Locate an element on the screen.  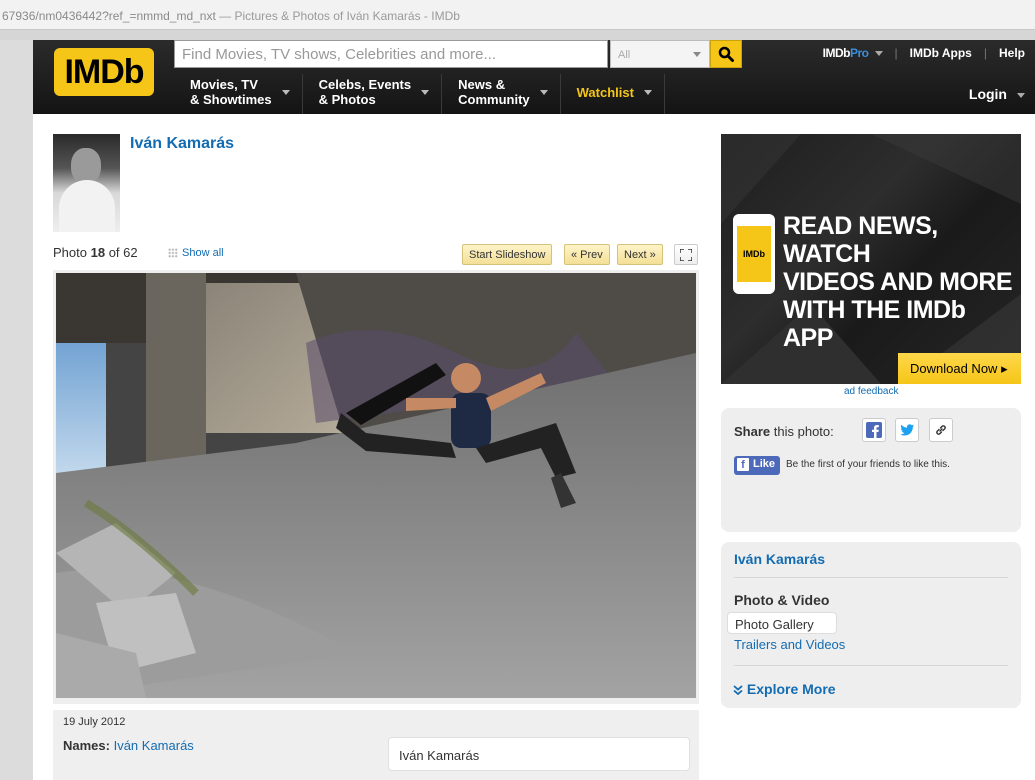
grid-icon is located at coordinates (173, 253).